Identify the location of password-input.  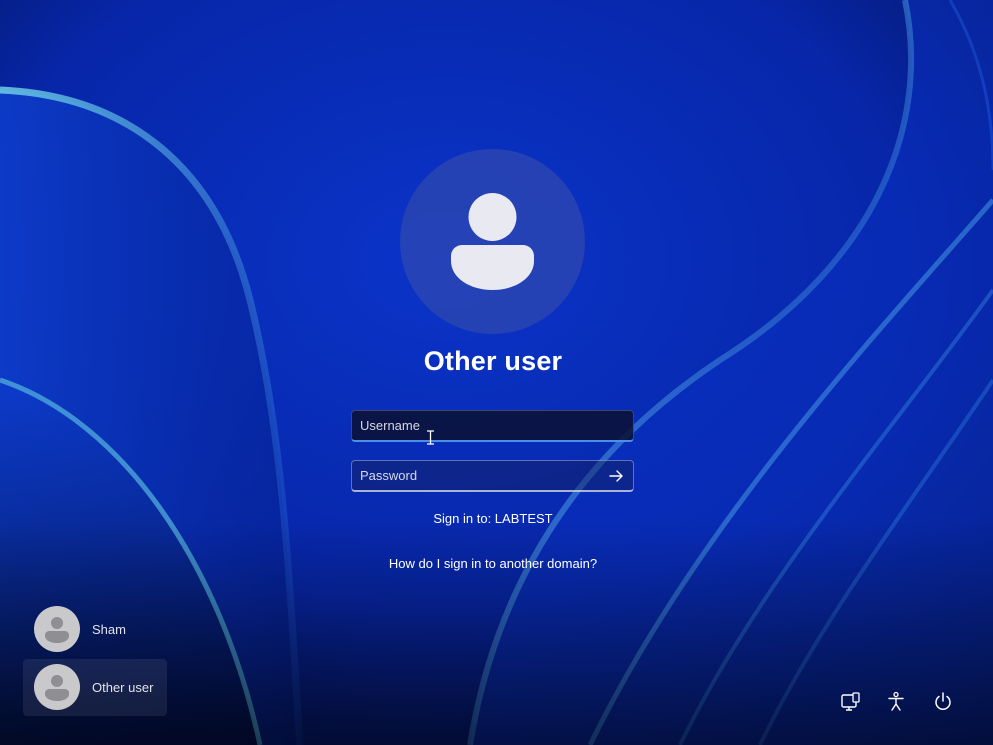
(492, 475).